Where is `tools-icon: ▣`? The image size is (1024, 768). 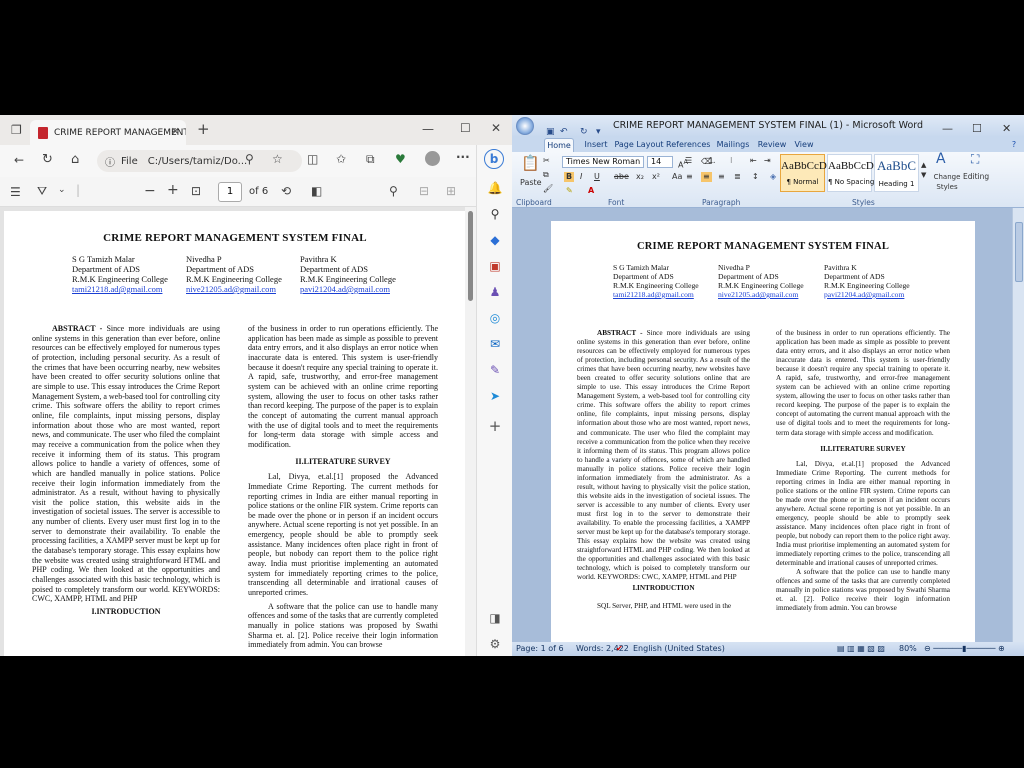
tools-icon: ▣ is located at coordinates (495, 266).